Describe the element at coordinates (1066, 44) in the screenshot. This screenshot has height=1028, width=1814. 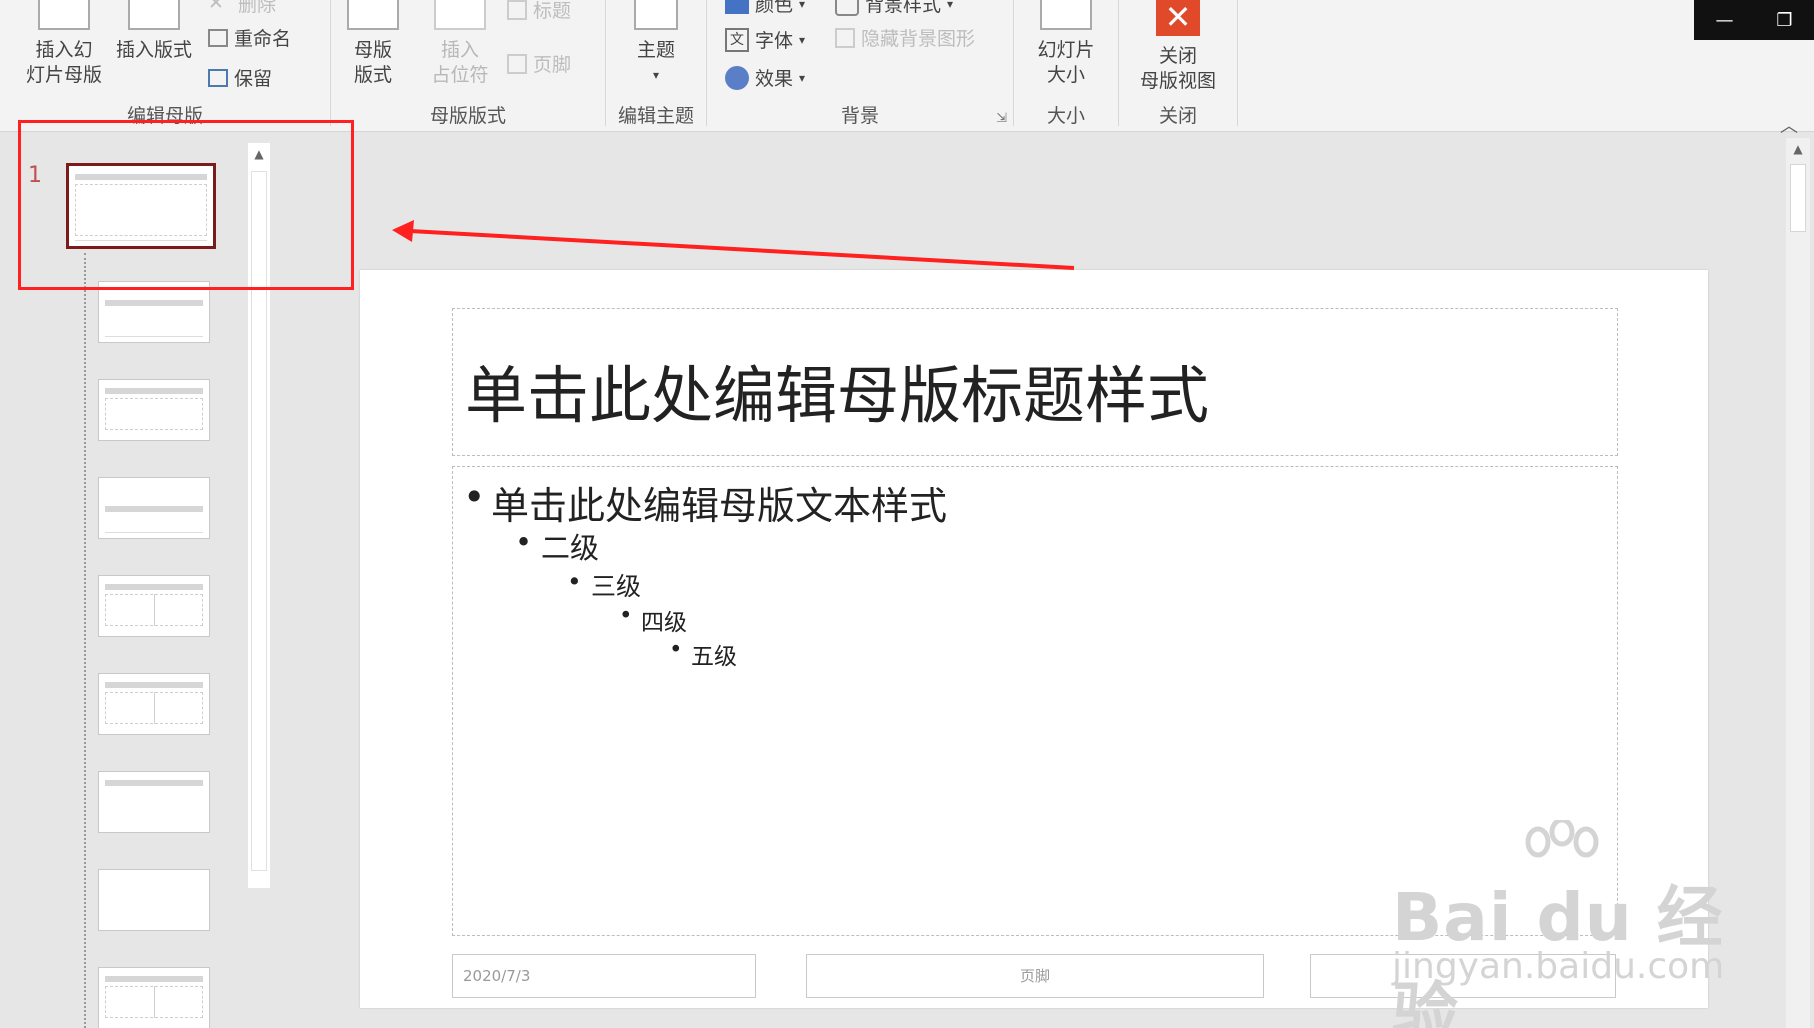
I see `slide-size-button: 幻灯片 大小` at that location.